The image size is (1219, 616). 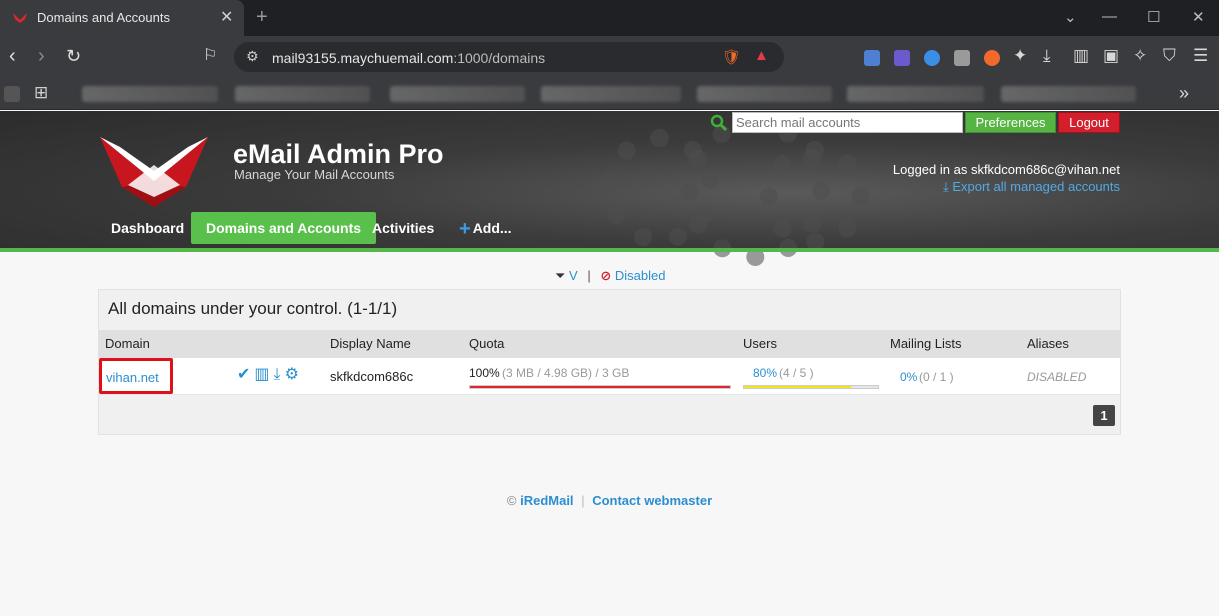 I want to click on filter-row: ⏷ V | ⊘ Disabled, so click(x=610, y=276).